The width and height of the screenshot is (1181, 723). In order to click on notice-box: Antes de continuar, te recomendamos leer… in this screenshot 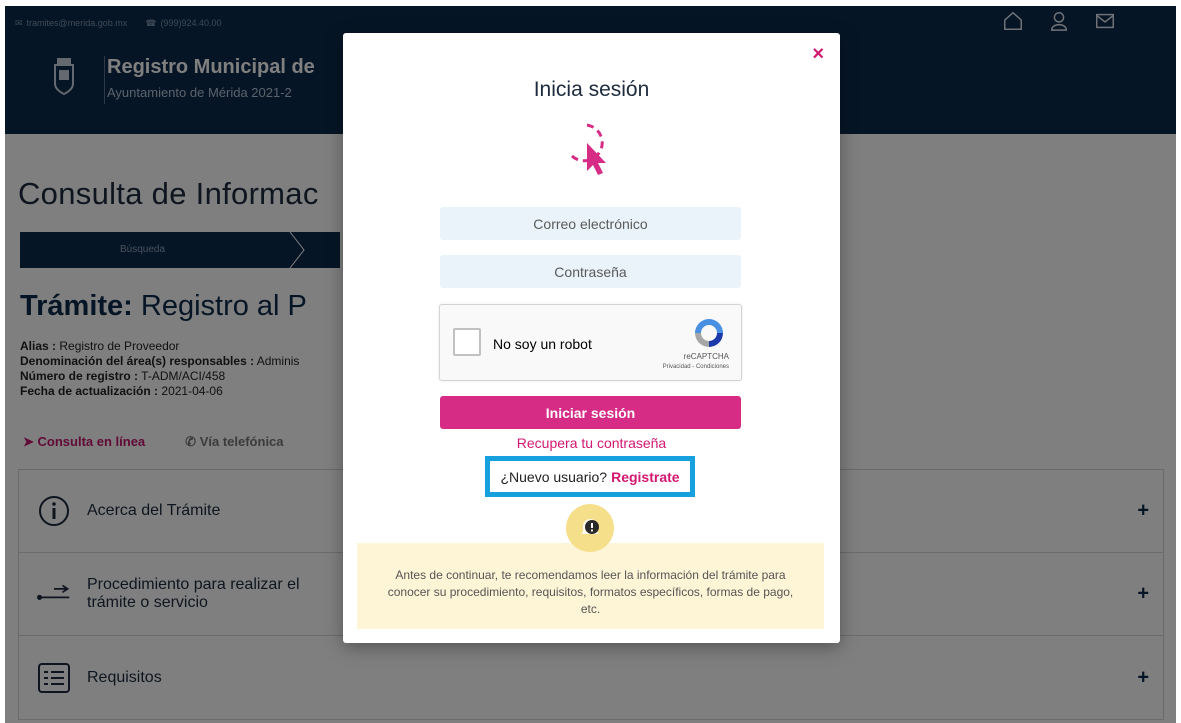, I will do `click(590, 586)`.